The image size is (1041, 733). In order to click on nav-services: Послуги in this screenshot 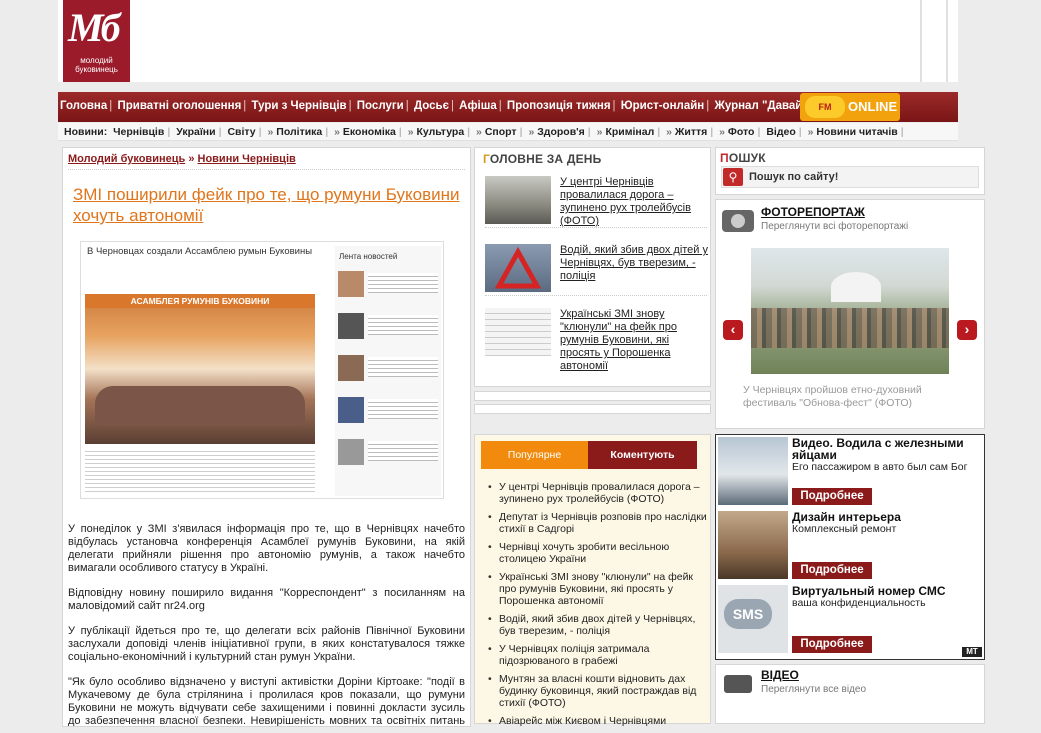, I will do `click(380, 106)`.